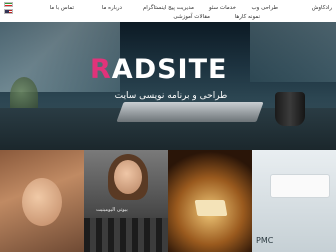 The height and width of the screenshot is (252, 336). Describe the element at coordinates (293, 52) in the screenshot. I see `background-window` at that location.